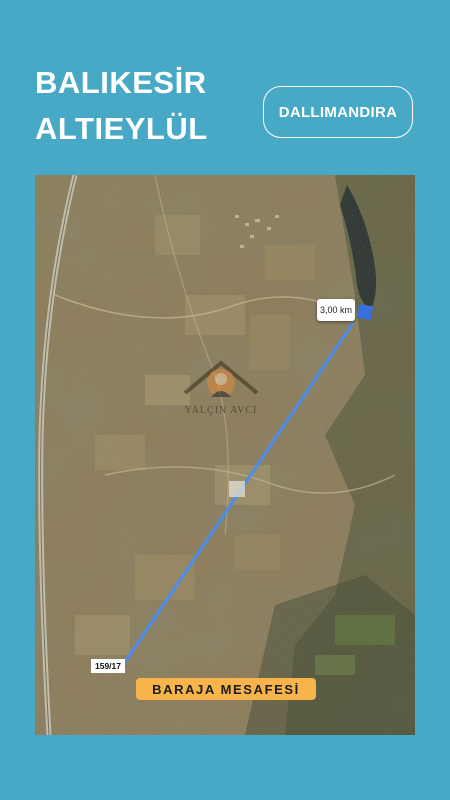 Image resolution: width=450 pixels, height=800 pixels. I want to click on square-marker, so click(365, 312).